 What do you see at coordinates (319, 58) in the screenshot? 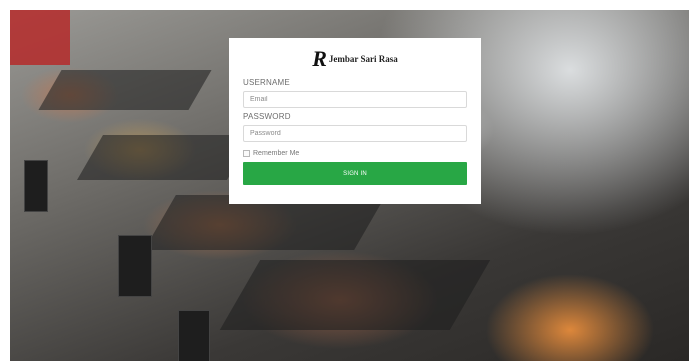
I see `brand-logo-icon: R` at bounding box center [319, 58].